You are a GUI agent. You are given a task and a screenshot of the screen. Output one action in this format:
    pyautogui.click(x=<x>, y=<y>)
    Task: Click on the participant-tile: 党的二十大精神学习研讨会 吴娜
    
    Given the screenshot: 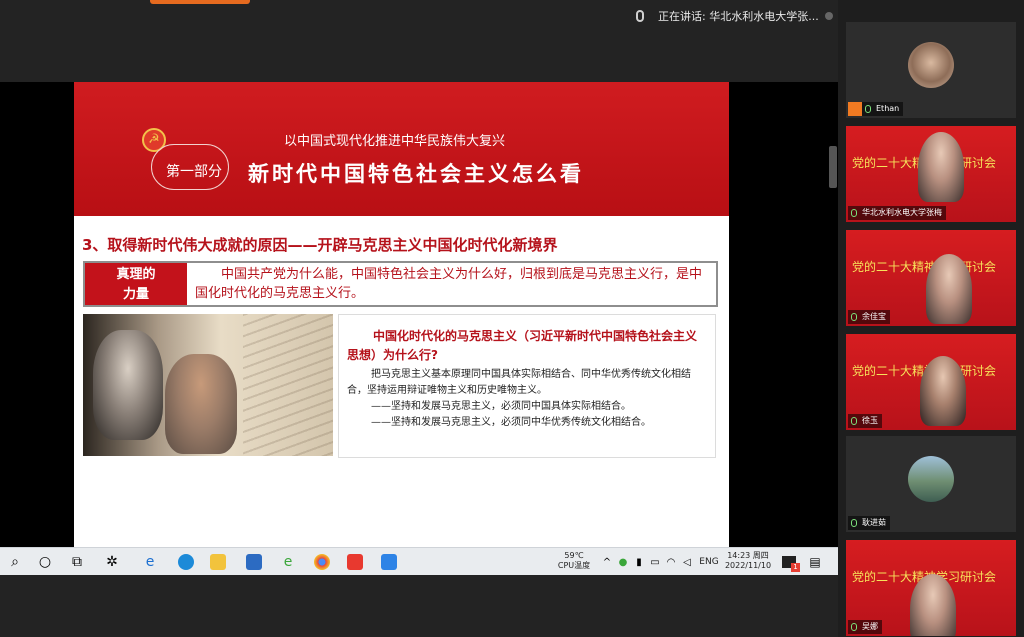 What is the action you would take?
    pyautogui.click(x=931, y=588)
    